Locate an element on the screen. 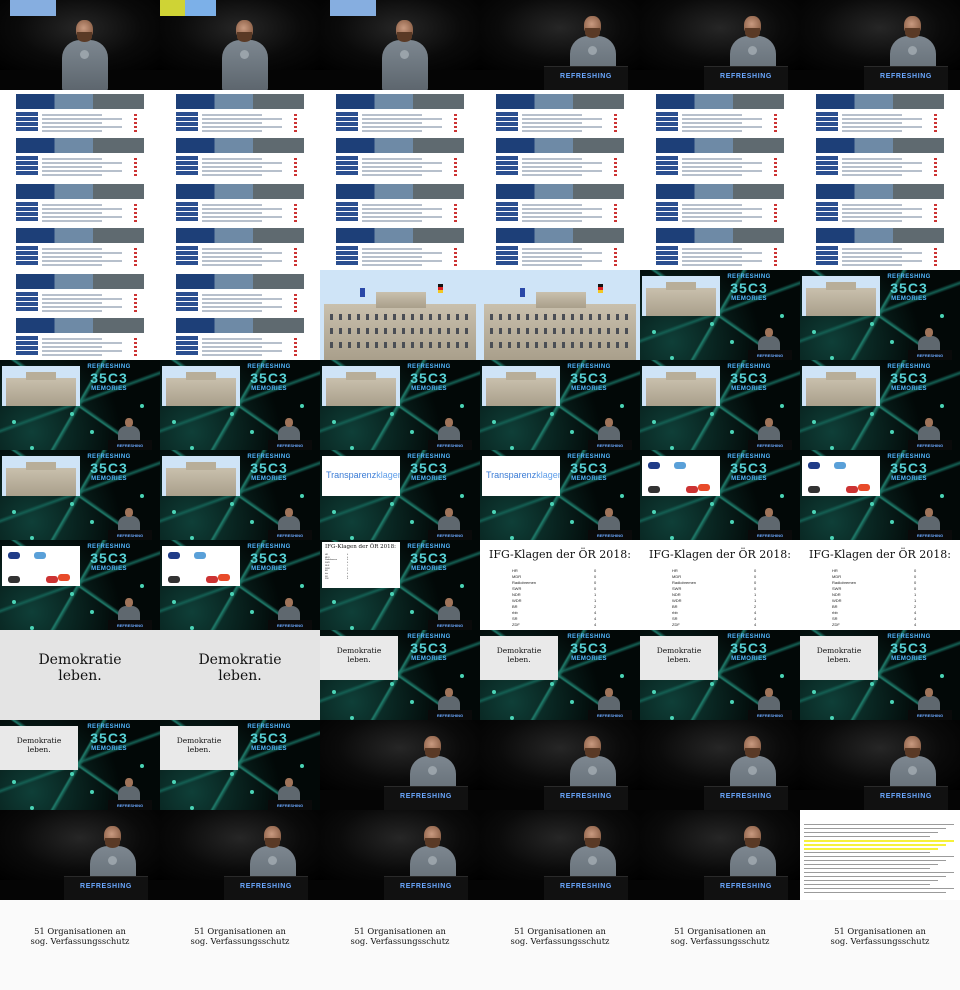 This screenshot has width=960, height=990. building-portico is located at coordinates (401, 300).